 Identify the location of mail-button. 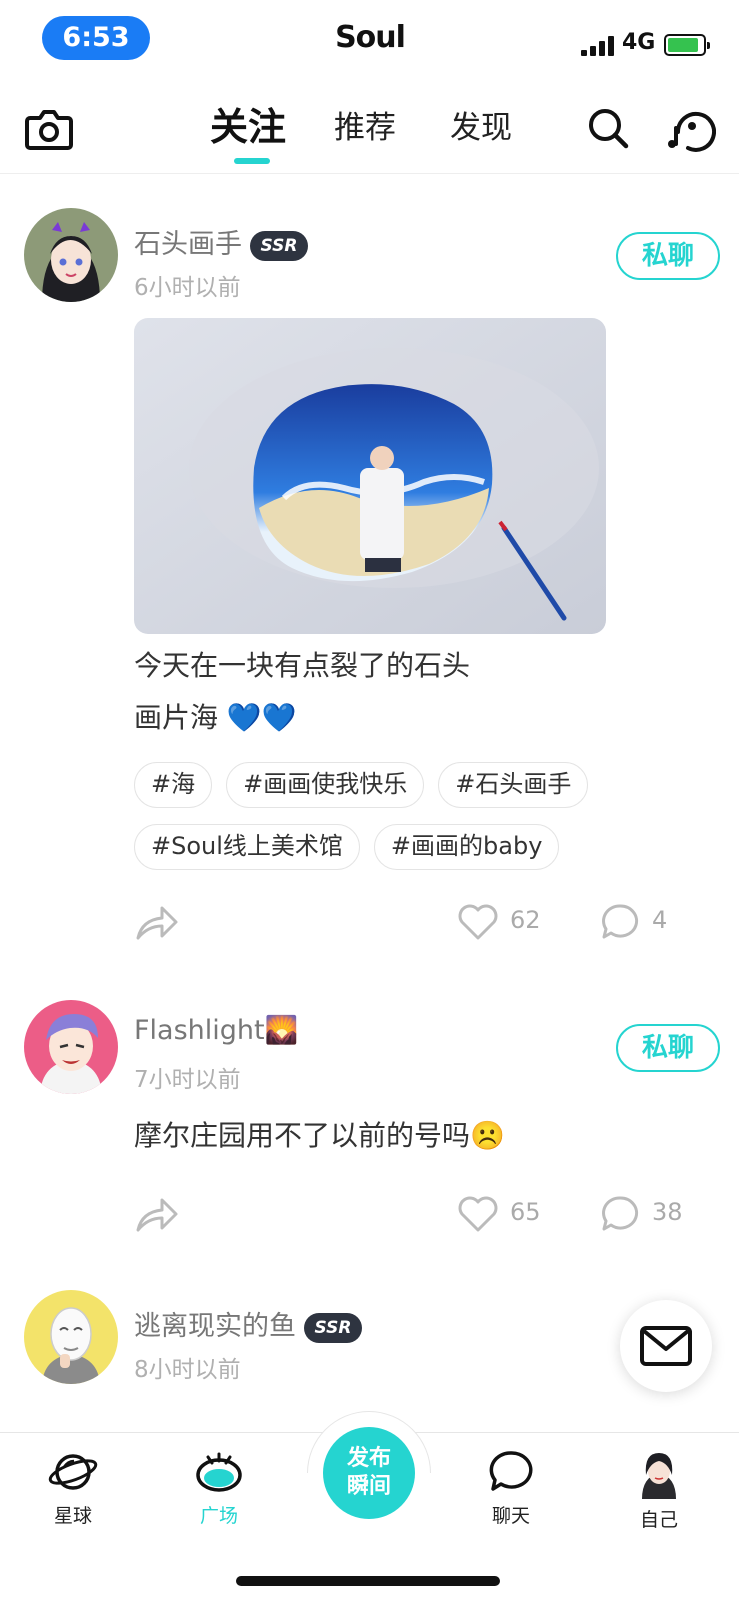
(666, 1346).